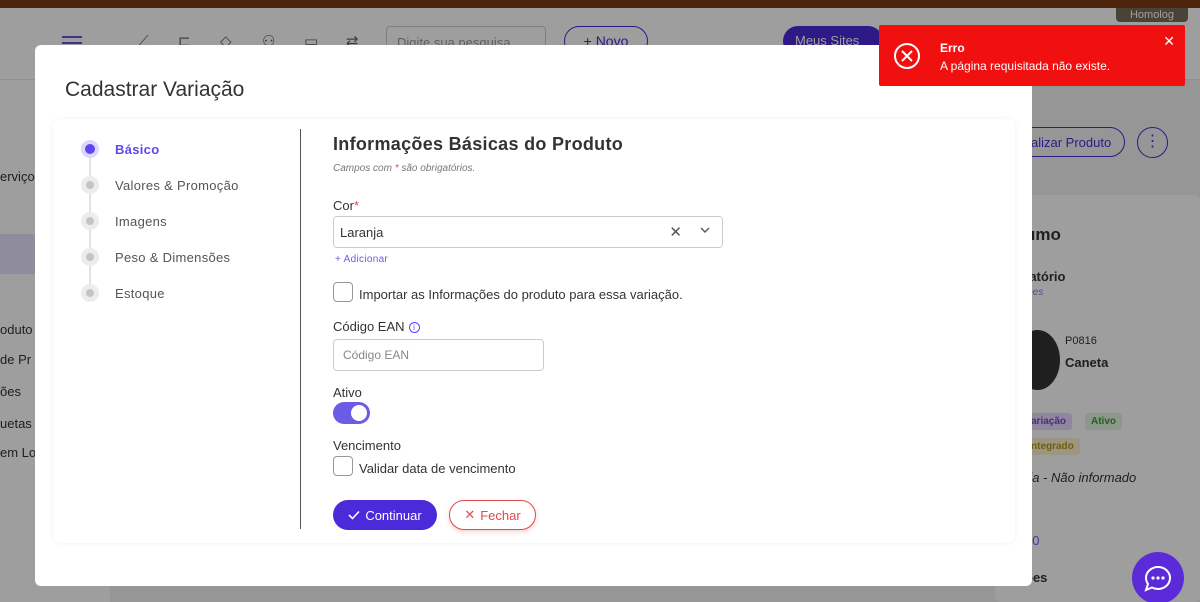 This screenshot has width=1200, height=602. Describe the element at coordinates (478, 144) in the screenshot. I see `form-title: Informações Básicas do Produto` at that location.